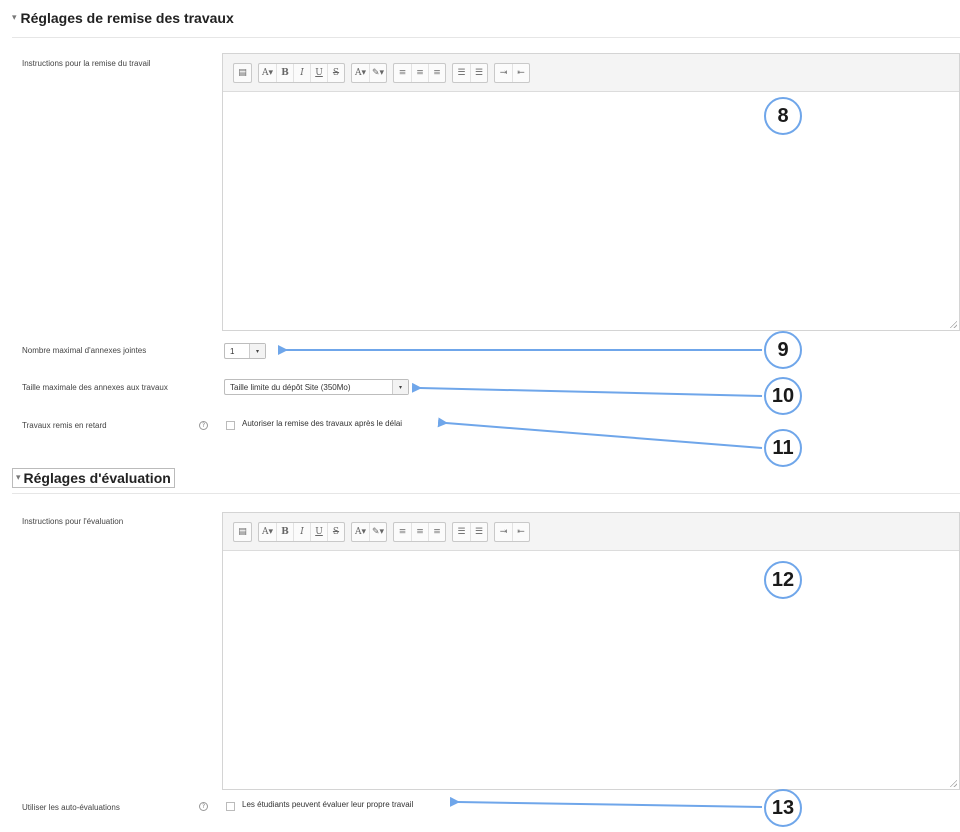  I want to click on annotation-badge-11: 11, so click(783, 448).